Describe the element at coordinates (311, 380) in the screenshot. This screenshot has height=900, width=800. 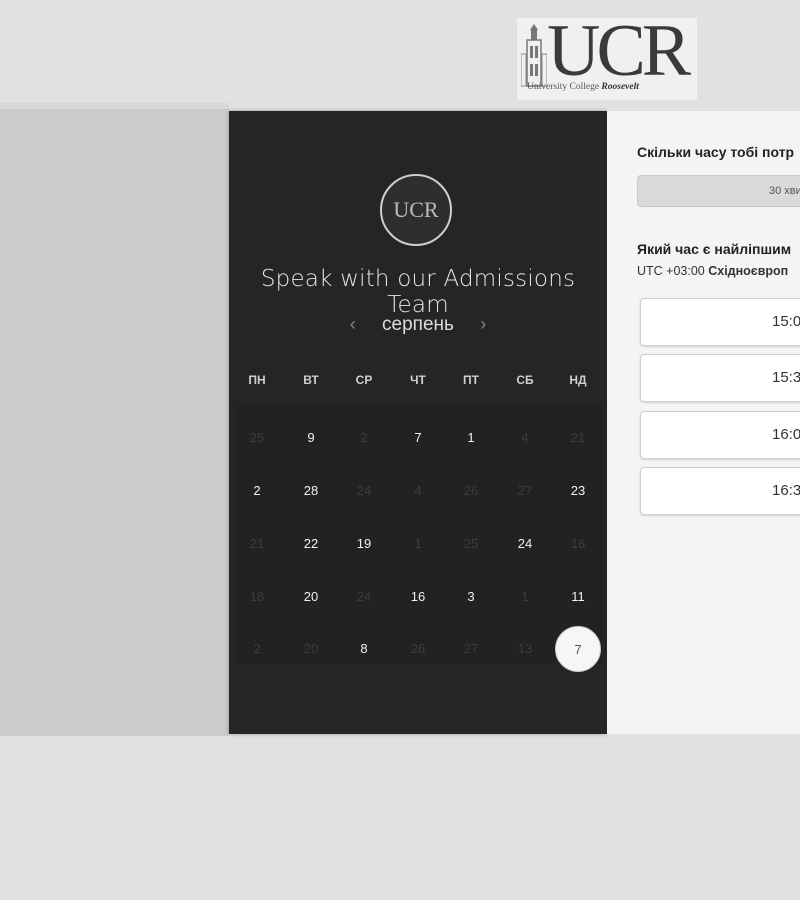
I see `weekday-label: ВТ` at that location.